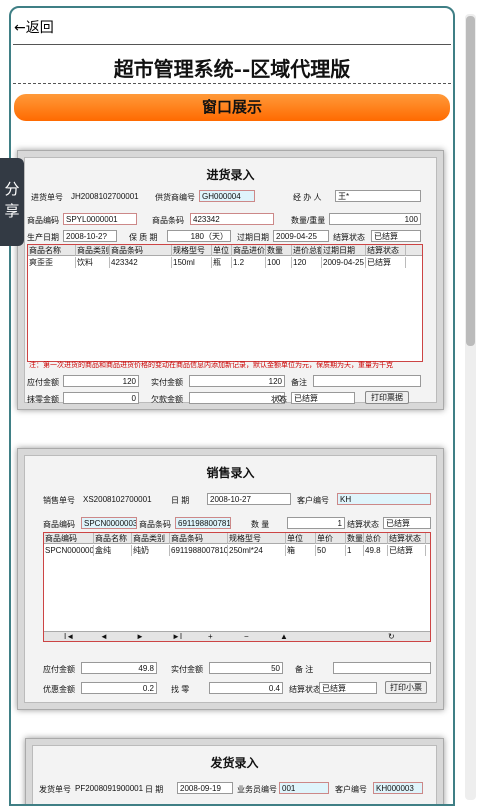  Describe the element at coordinates (331, 550) in the screenshot. I see `table-cell: 50` at that location.